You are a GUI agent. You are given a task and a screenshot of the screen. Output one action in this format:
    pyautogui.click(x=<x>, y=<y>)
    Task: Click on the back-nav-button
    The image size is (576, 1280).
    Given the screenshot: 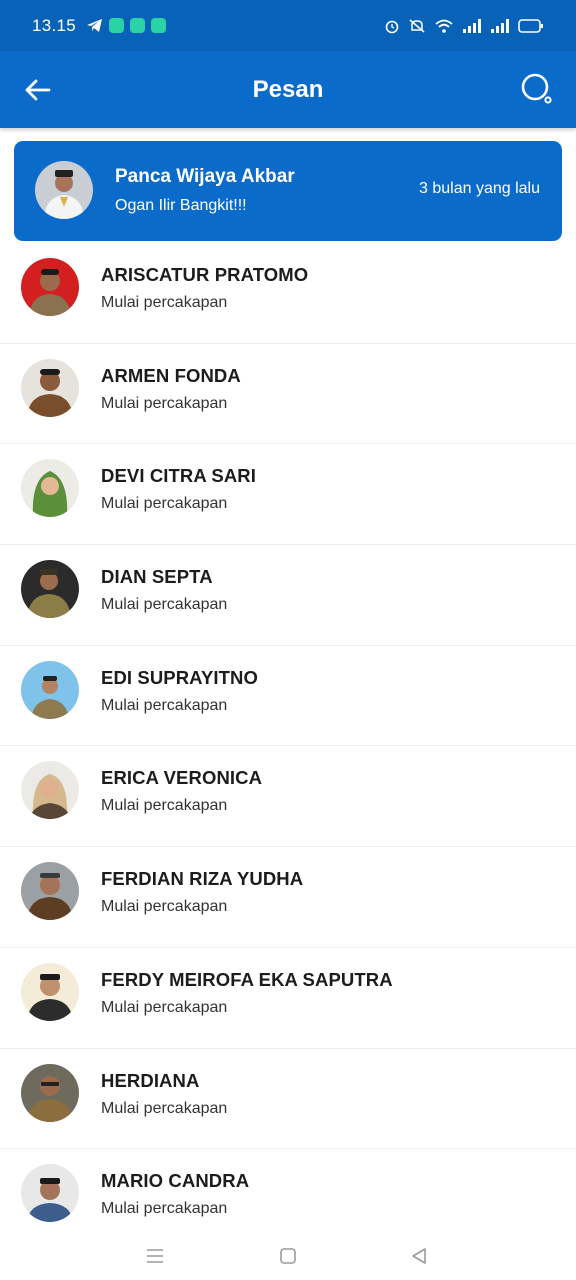 What is the action you would take?
    pyautogui.click(x=419, y=1256)
    